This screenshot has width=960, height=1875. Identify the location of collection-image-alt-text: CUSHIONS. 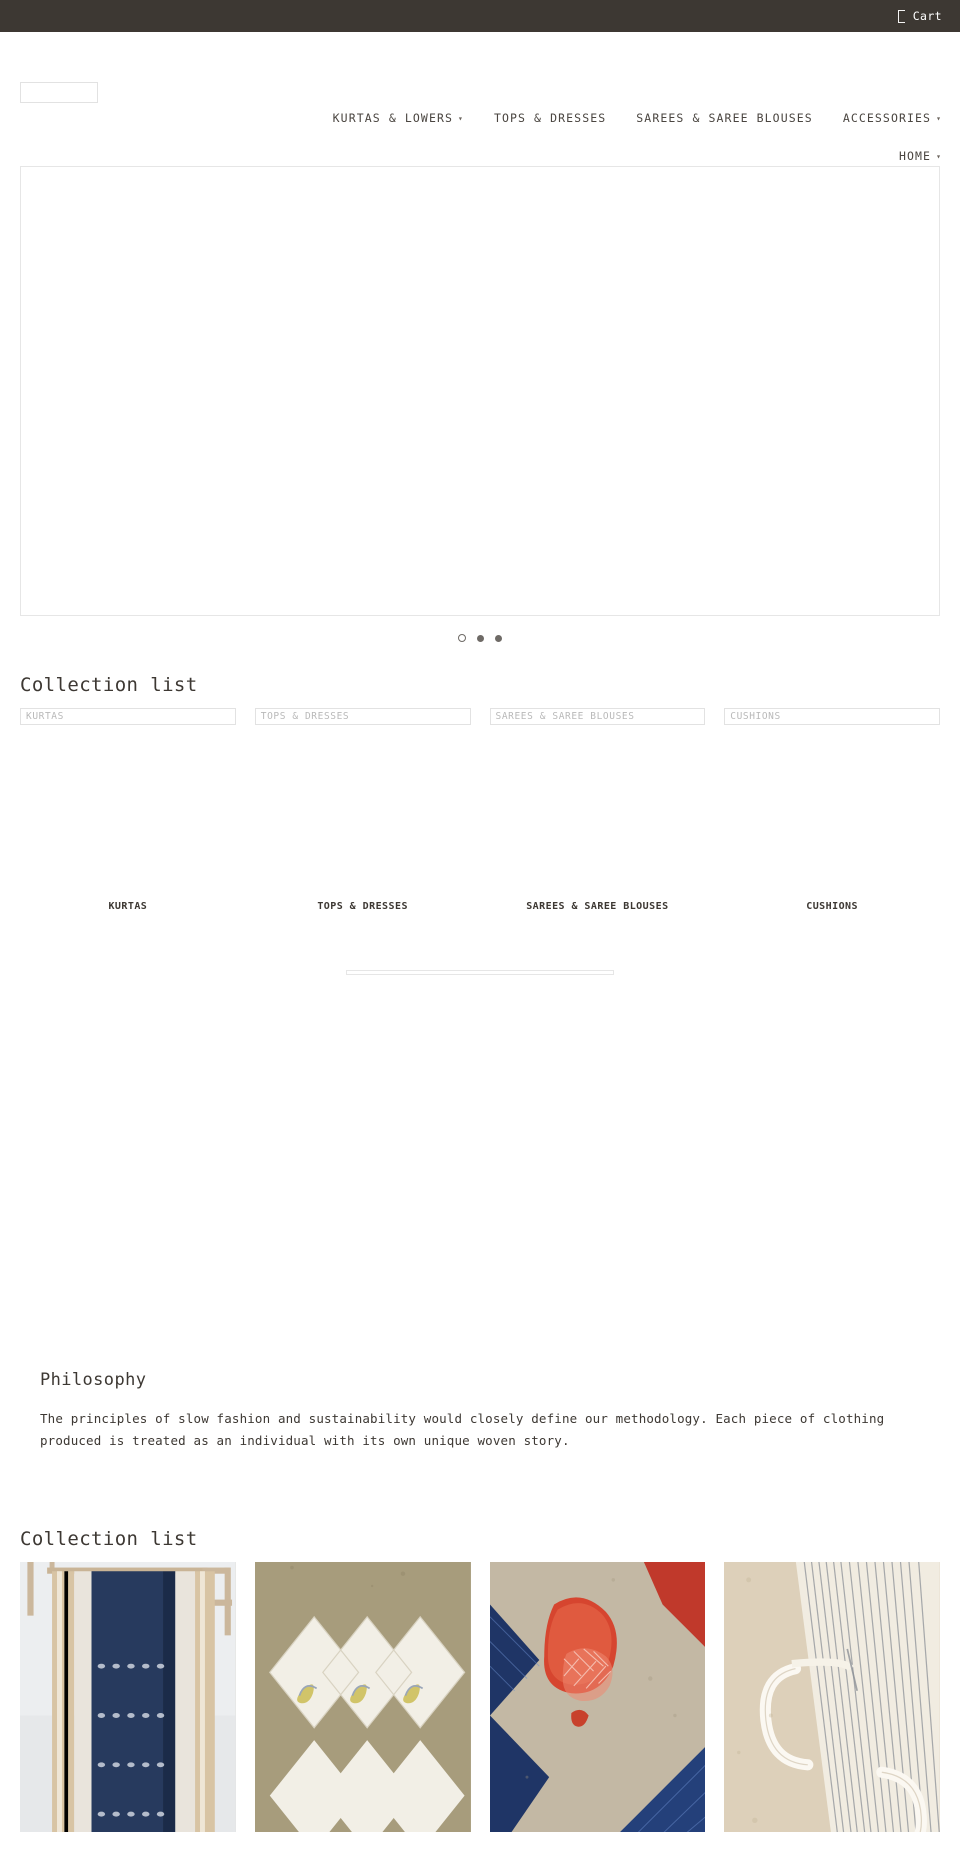
(755, 716).